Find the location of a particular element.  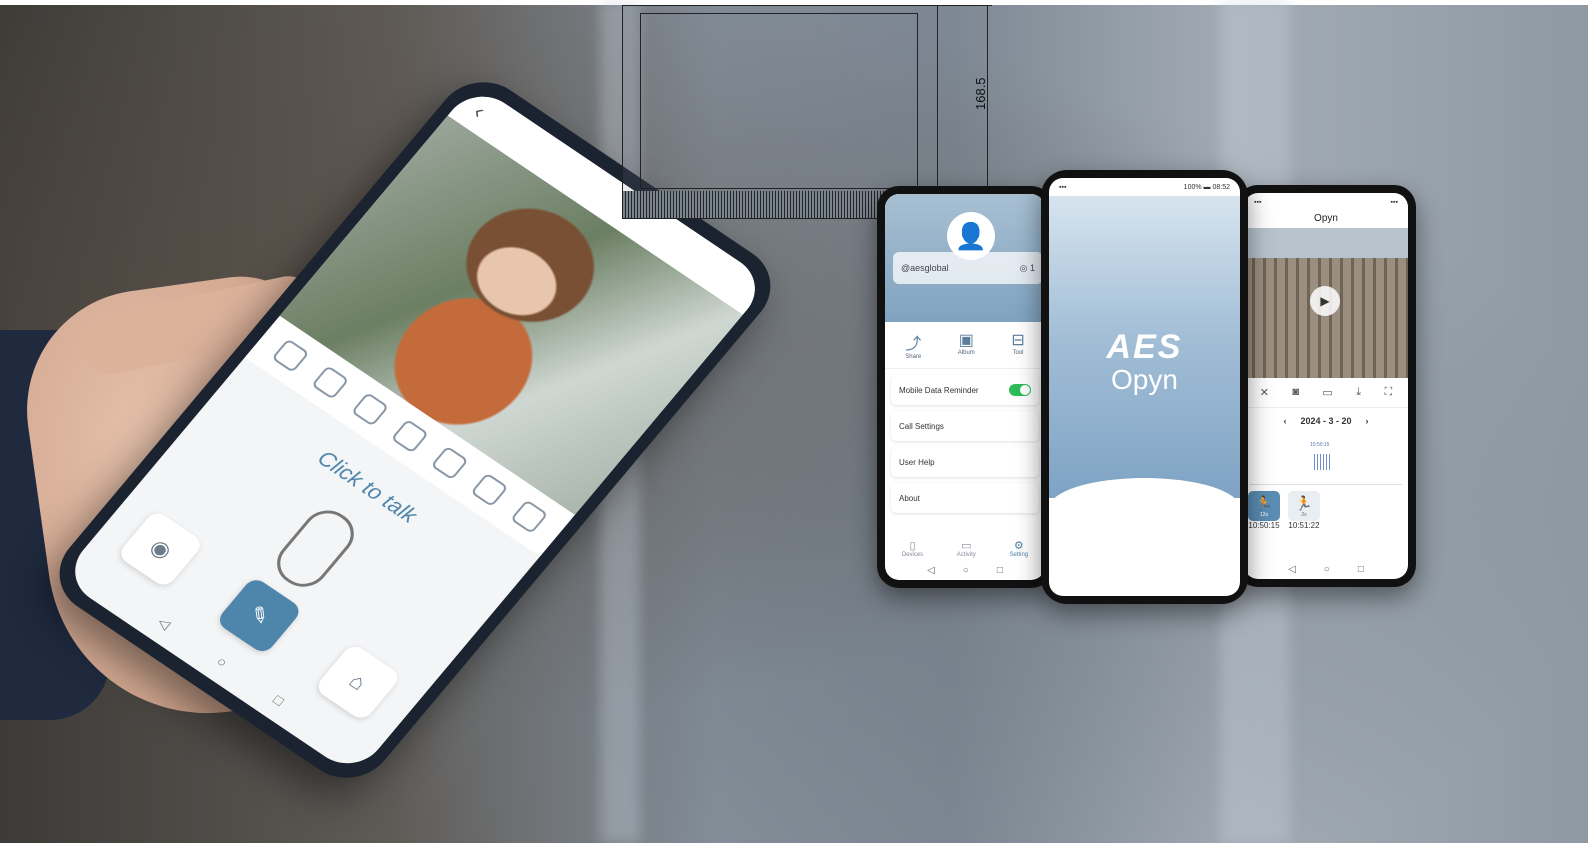

row-label: Mobile Data Reminder is located at coordinates (939, 390).